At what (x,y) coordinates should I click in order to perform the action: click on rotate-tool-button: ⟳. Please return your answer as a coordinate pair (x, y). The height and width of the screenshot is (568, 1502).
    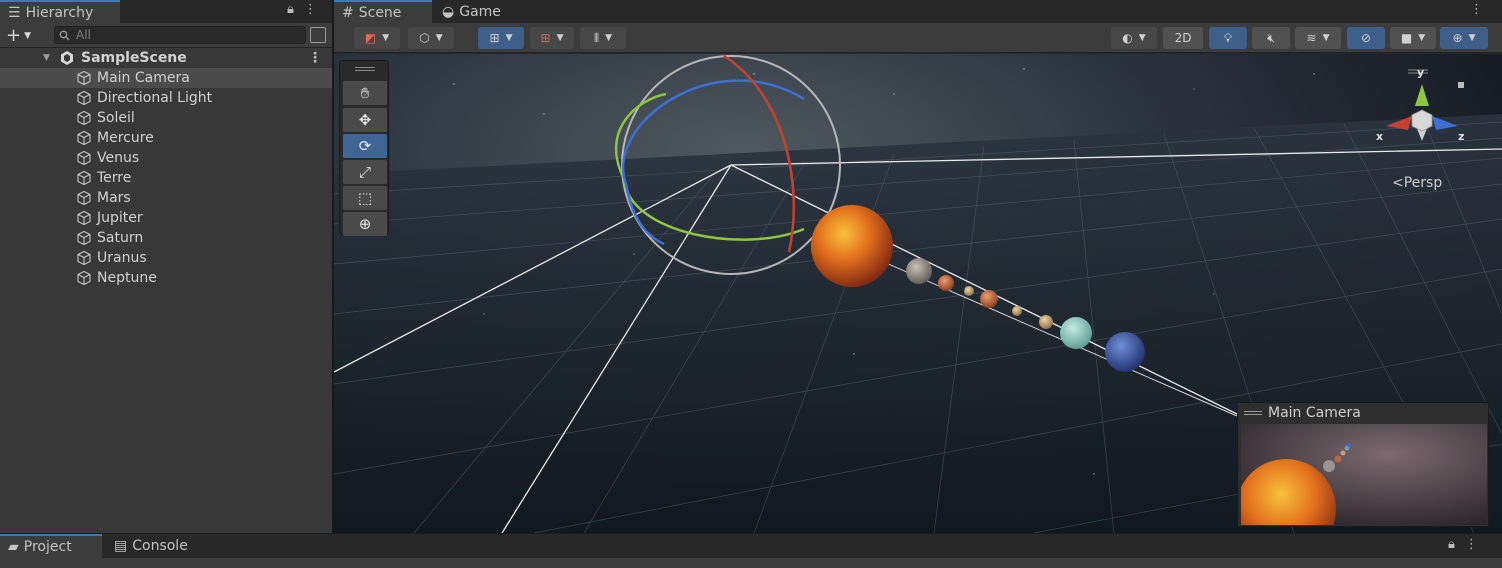
    Looking at the image, I should click on (365, 146).